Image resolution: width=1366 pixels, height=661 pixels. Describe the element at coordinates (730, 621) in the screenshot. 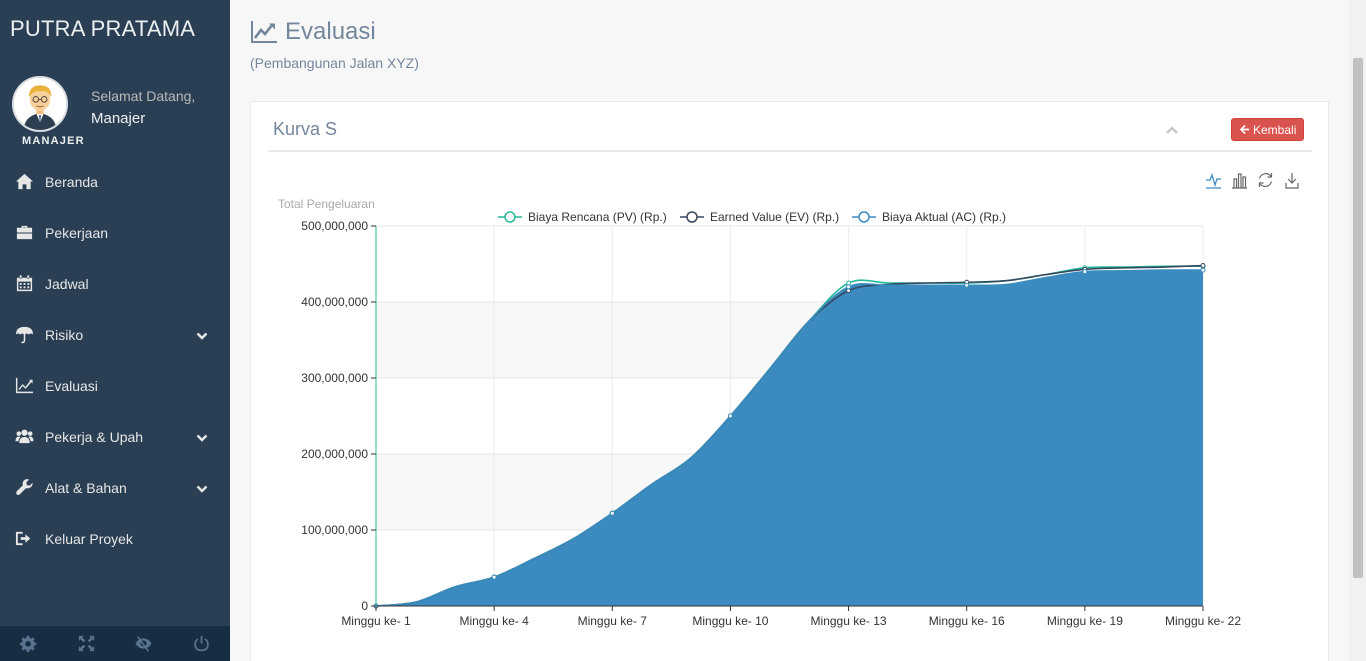

I see `x-tick-label: Minggu ke- 10` at that location.